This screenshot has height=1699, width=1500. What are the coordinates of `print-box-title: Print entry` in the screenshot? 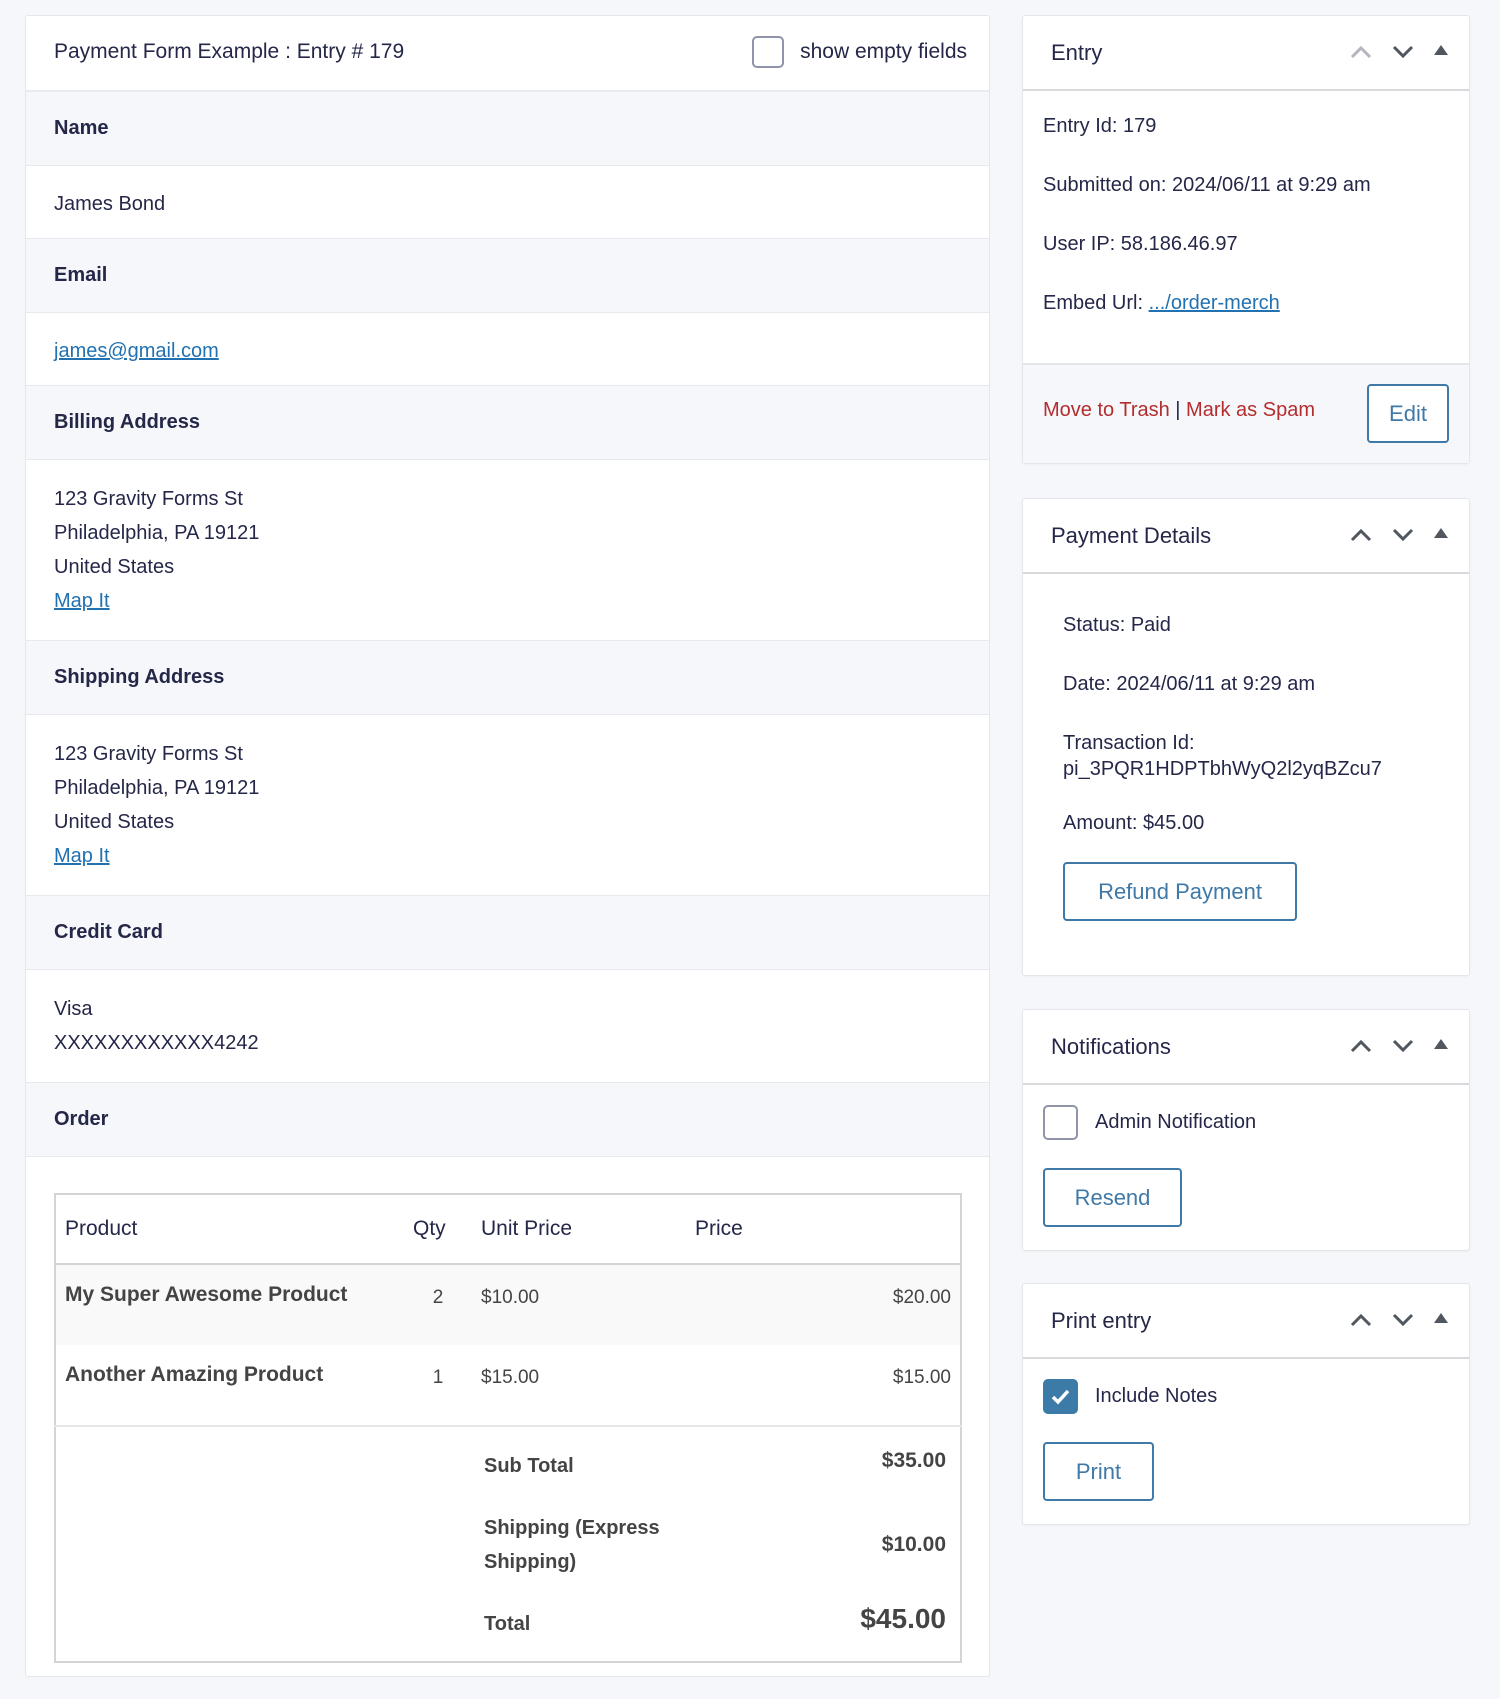 It's located at (1101, 1320).